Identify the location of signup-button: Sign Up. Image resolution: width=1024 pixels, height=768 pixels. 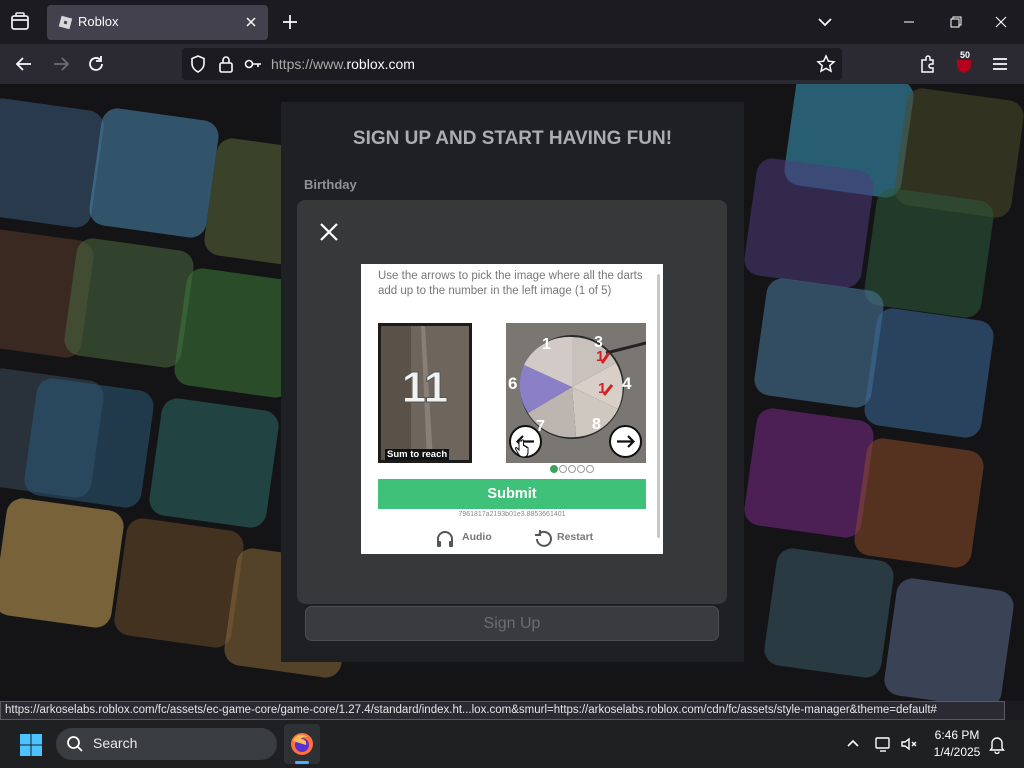
(512, 623).